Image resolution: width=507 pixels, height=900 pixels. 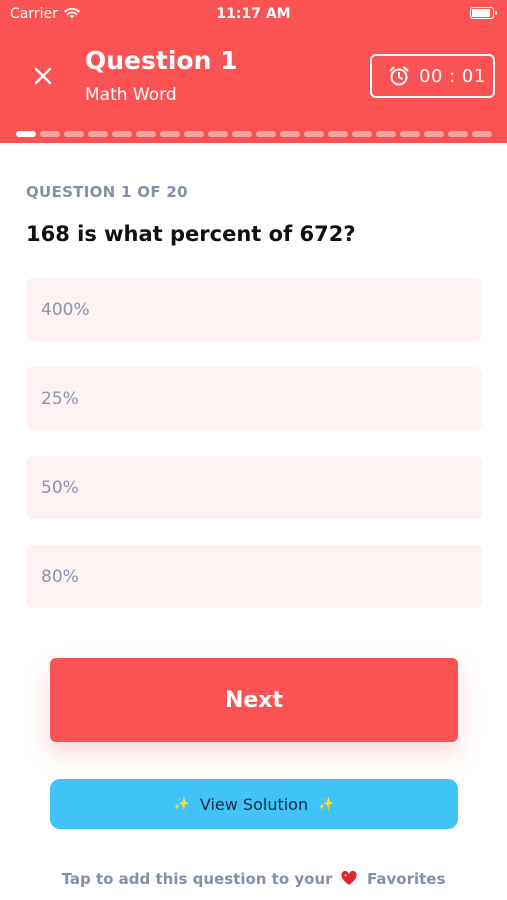 I want to click on heart-icon, so click(x=349, y=878).